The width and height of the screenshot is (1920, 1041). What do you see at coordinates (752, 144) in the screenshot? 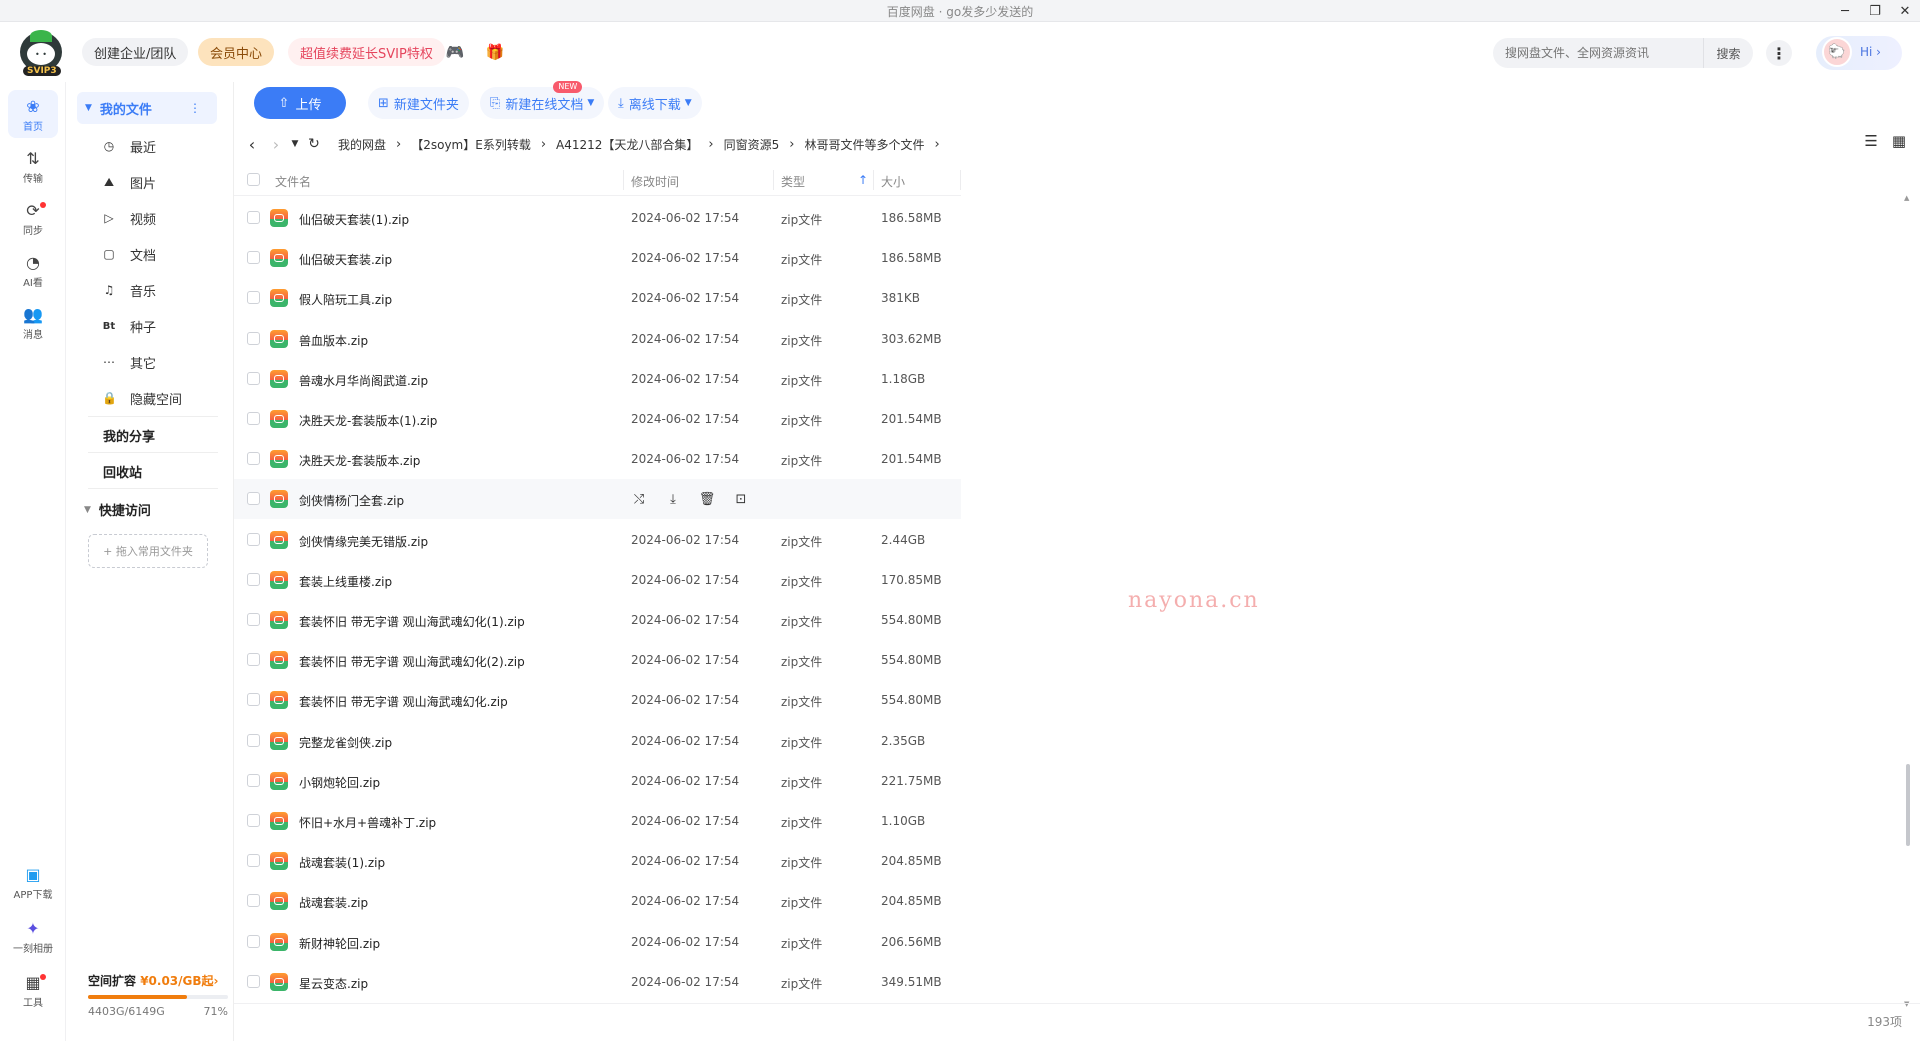
I see `breadcrumb-item: 同窗资源5` at bounding box center [752, 144].